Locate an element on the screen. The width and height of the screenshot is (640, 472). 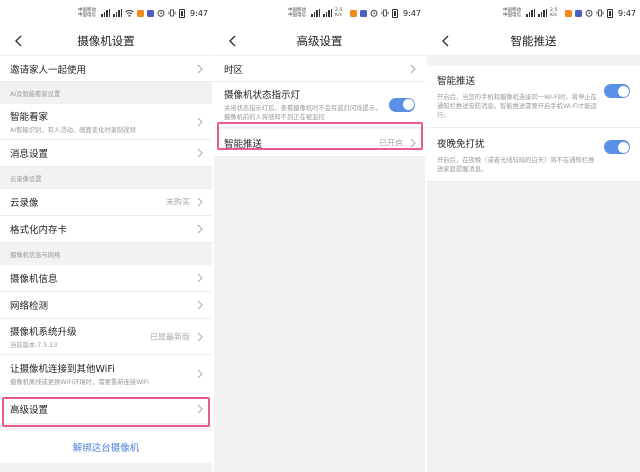
smart-guard-desc: AI智能识别，有人活动、画面变化时录制视频 is located at coordinates (73, 130).